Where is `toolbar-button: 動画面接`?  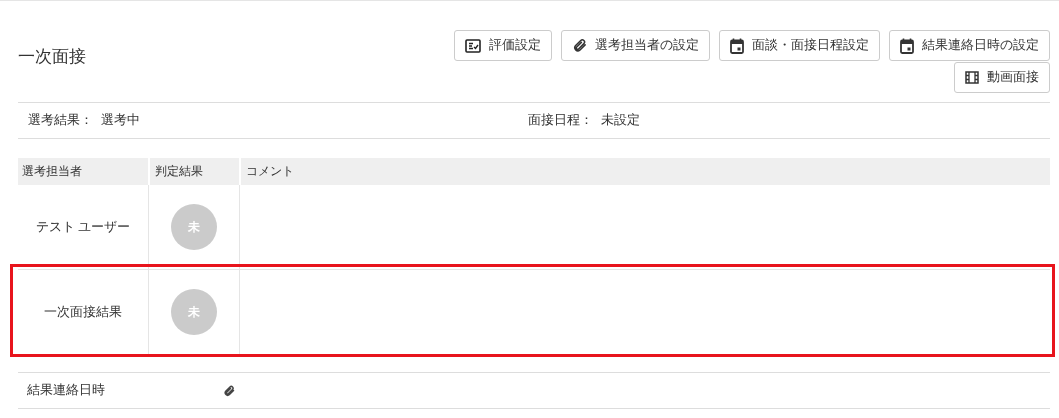
toolbar-button: 動画面接 is located at coordinates (1002, 77).